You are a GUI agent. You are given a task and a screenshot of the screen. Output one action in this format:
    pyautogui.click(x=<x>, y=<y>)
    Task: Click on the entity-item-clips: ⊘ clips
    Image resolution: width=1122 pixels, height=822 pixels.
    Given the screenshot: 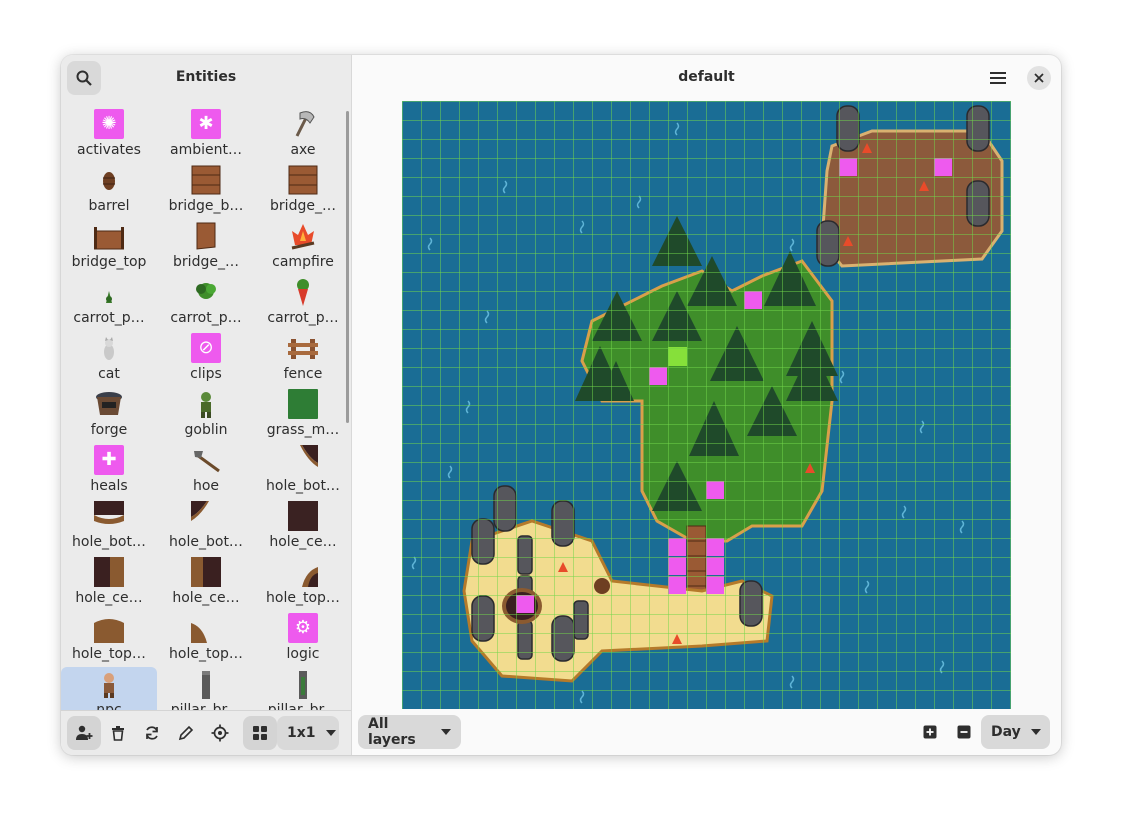 What is the action you would take?
    pyautogui.click(x=206, y=358)
    